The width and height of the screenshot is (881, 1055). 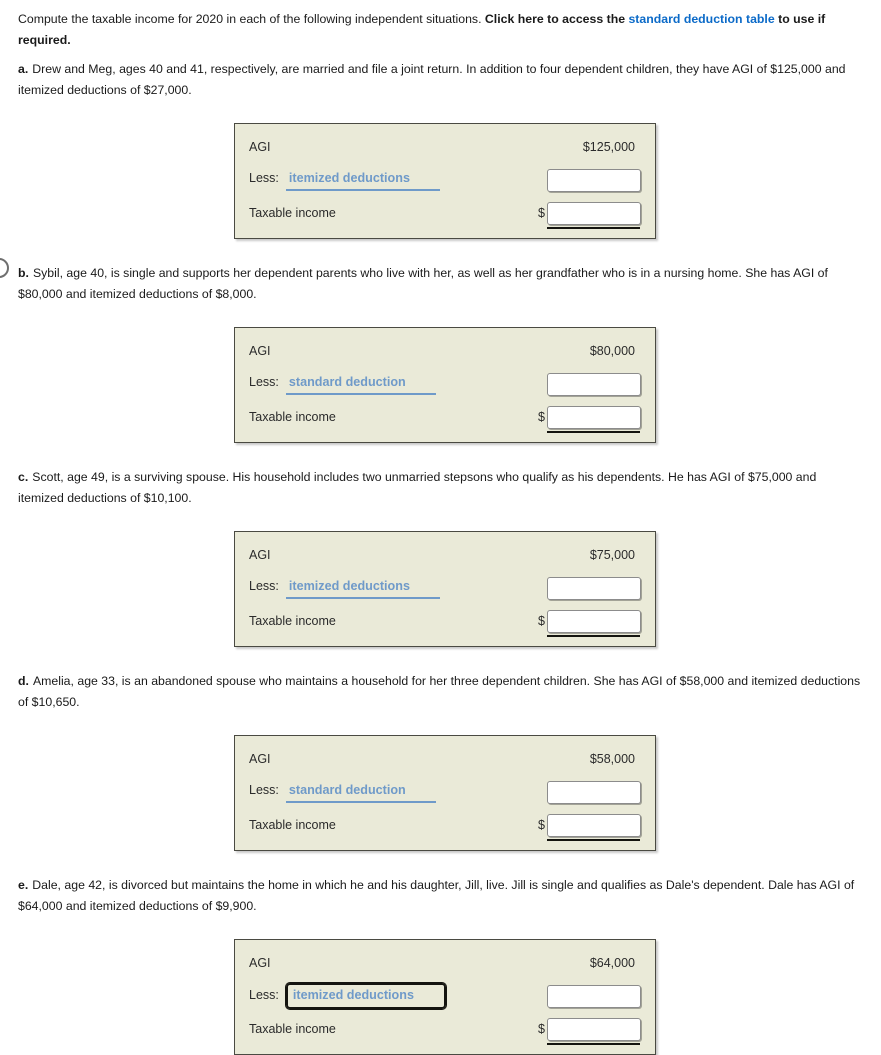 I want to click on taxable-dollar-sign-b: $, so click(x=541, y=417).